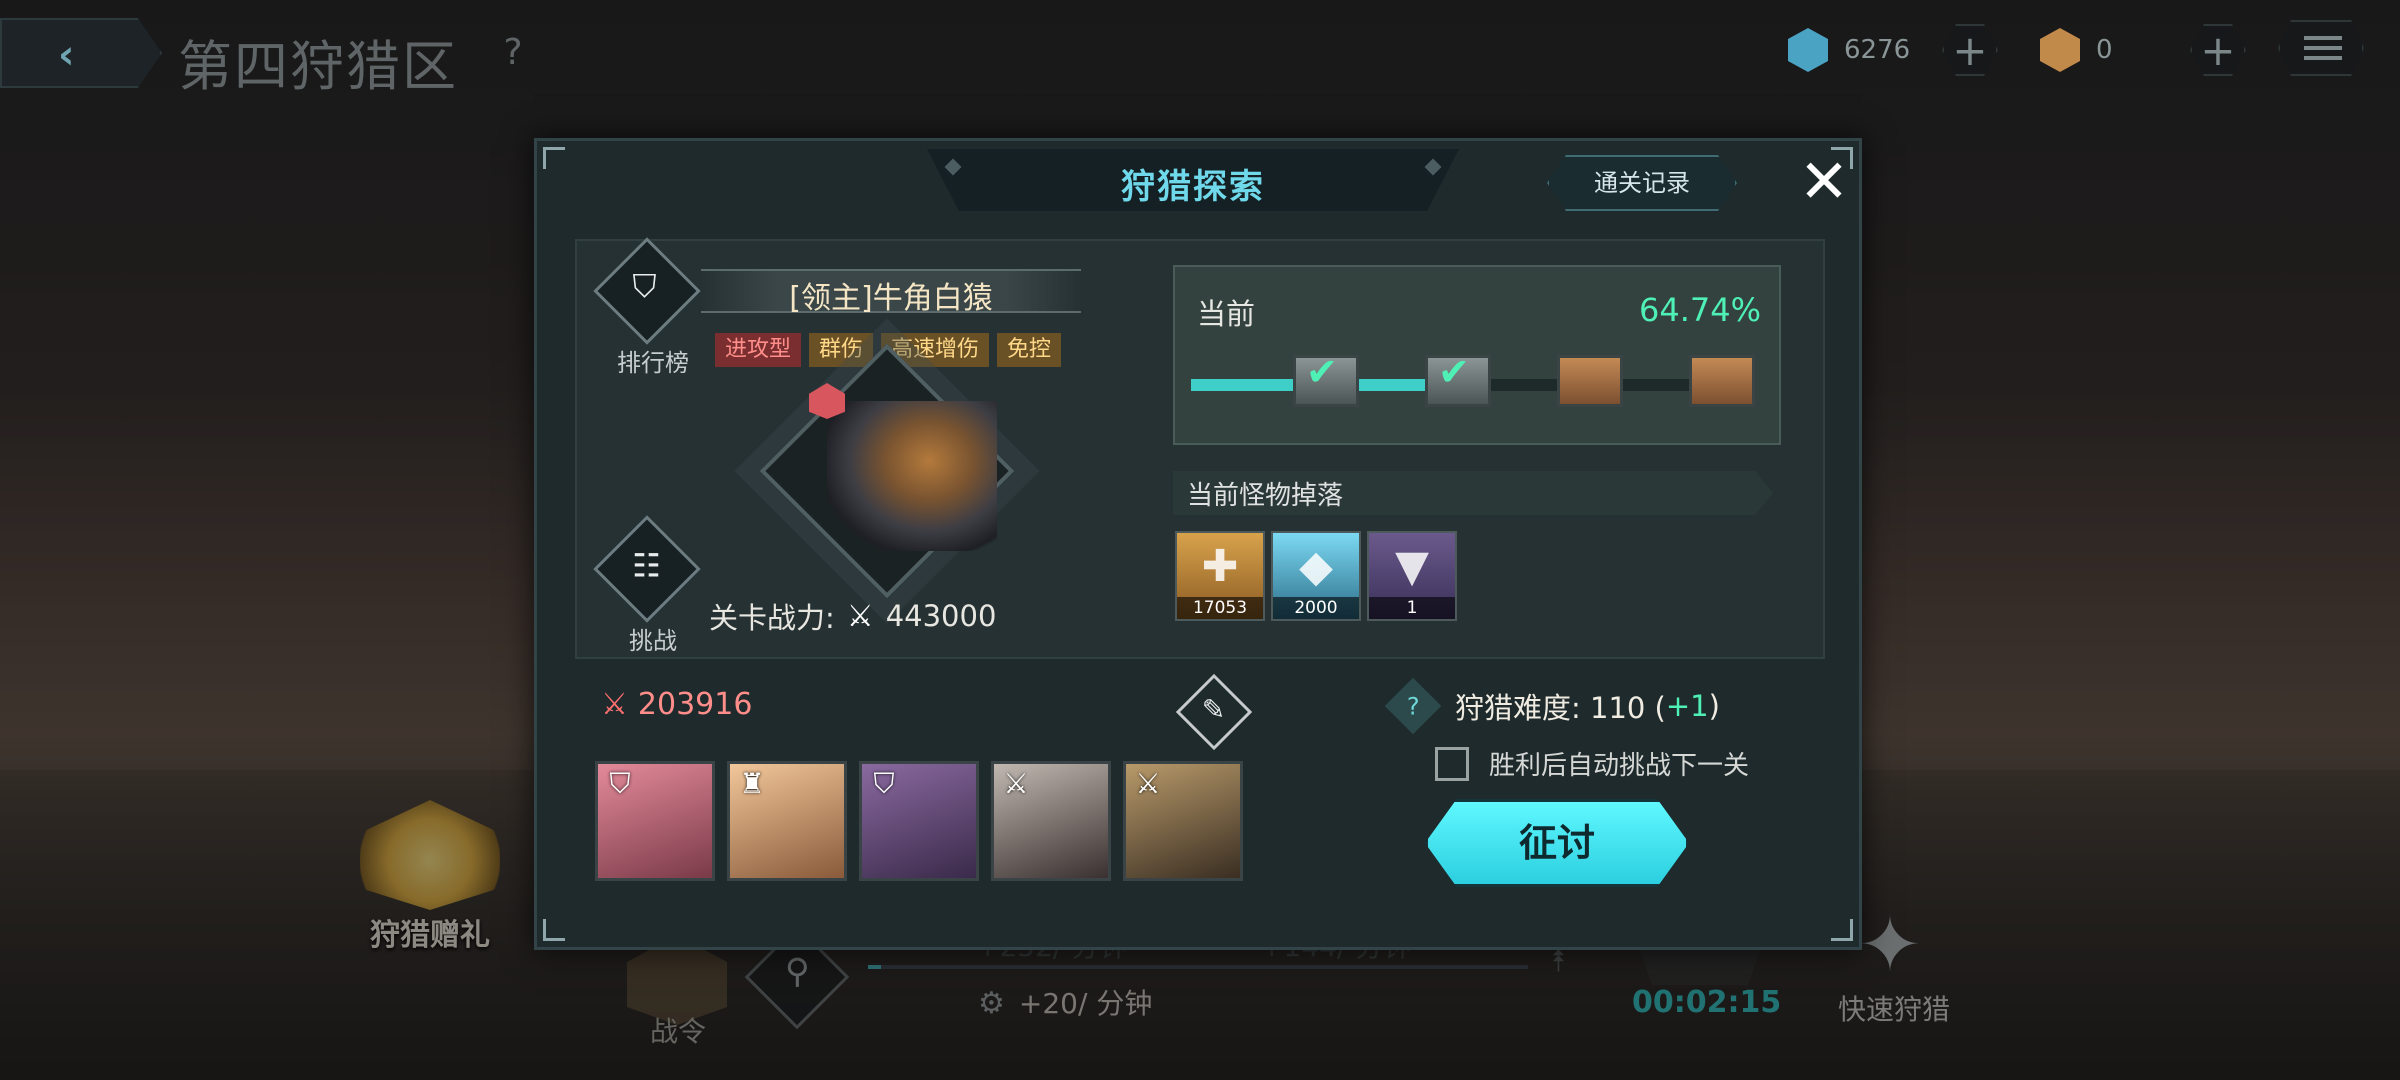  Describe the element at coordinates (772, 618) in the screenshot. I see `stage-power-label: 关卡战力:` at that location.